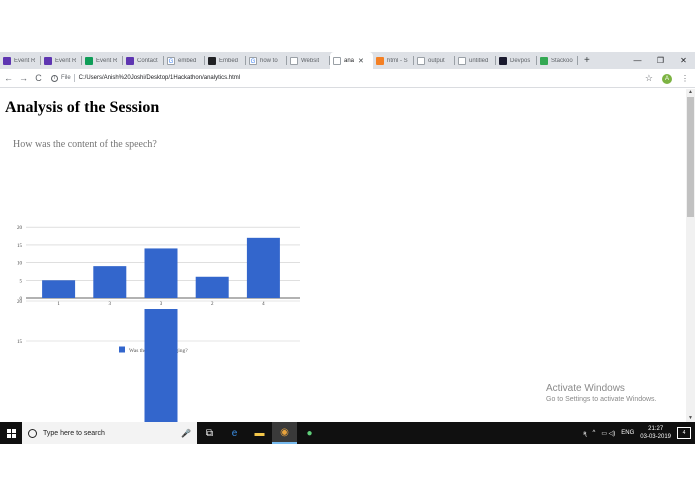 The width and height of the screenshot is (695, 494). I want to click on y-tick-label: 10, so click(20, 264).